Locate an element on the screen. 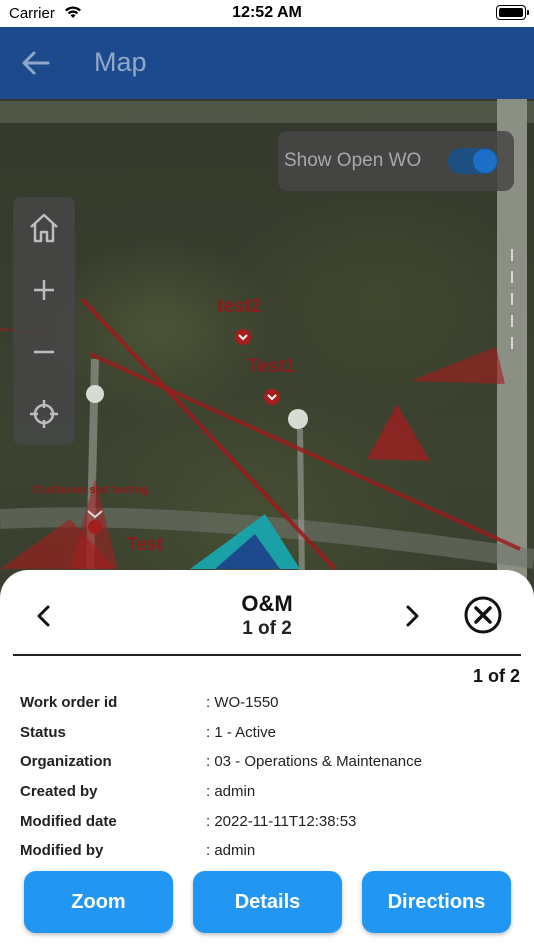  show-open-wo-toggle is located at coordinates (473, 161).